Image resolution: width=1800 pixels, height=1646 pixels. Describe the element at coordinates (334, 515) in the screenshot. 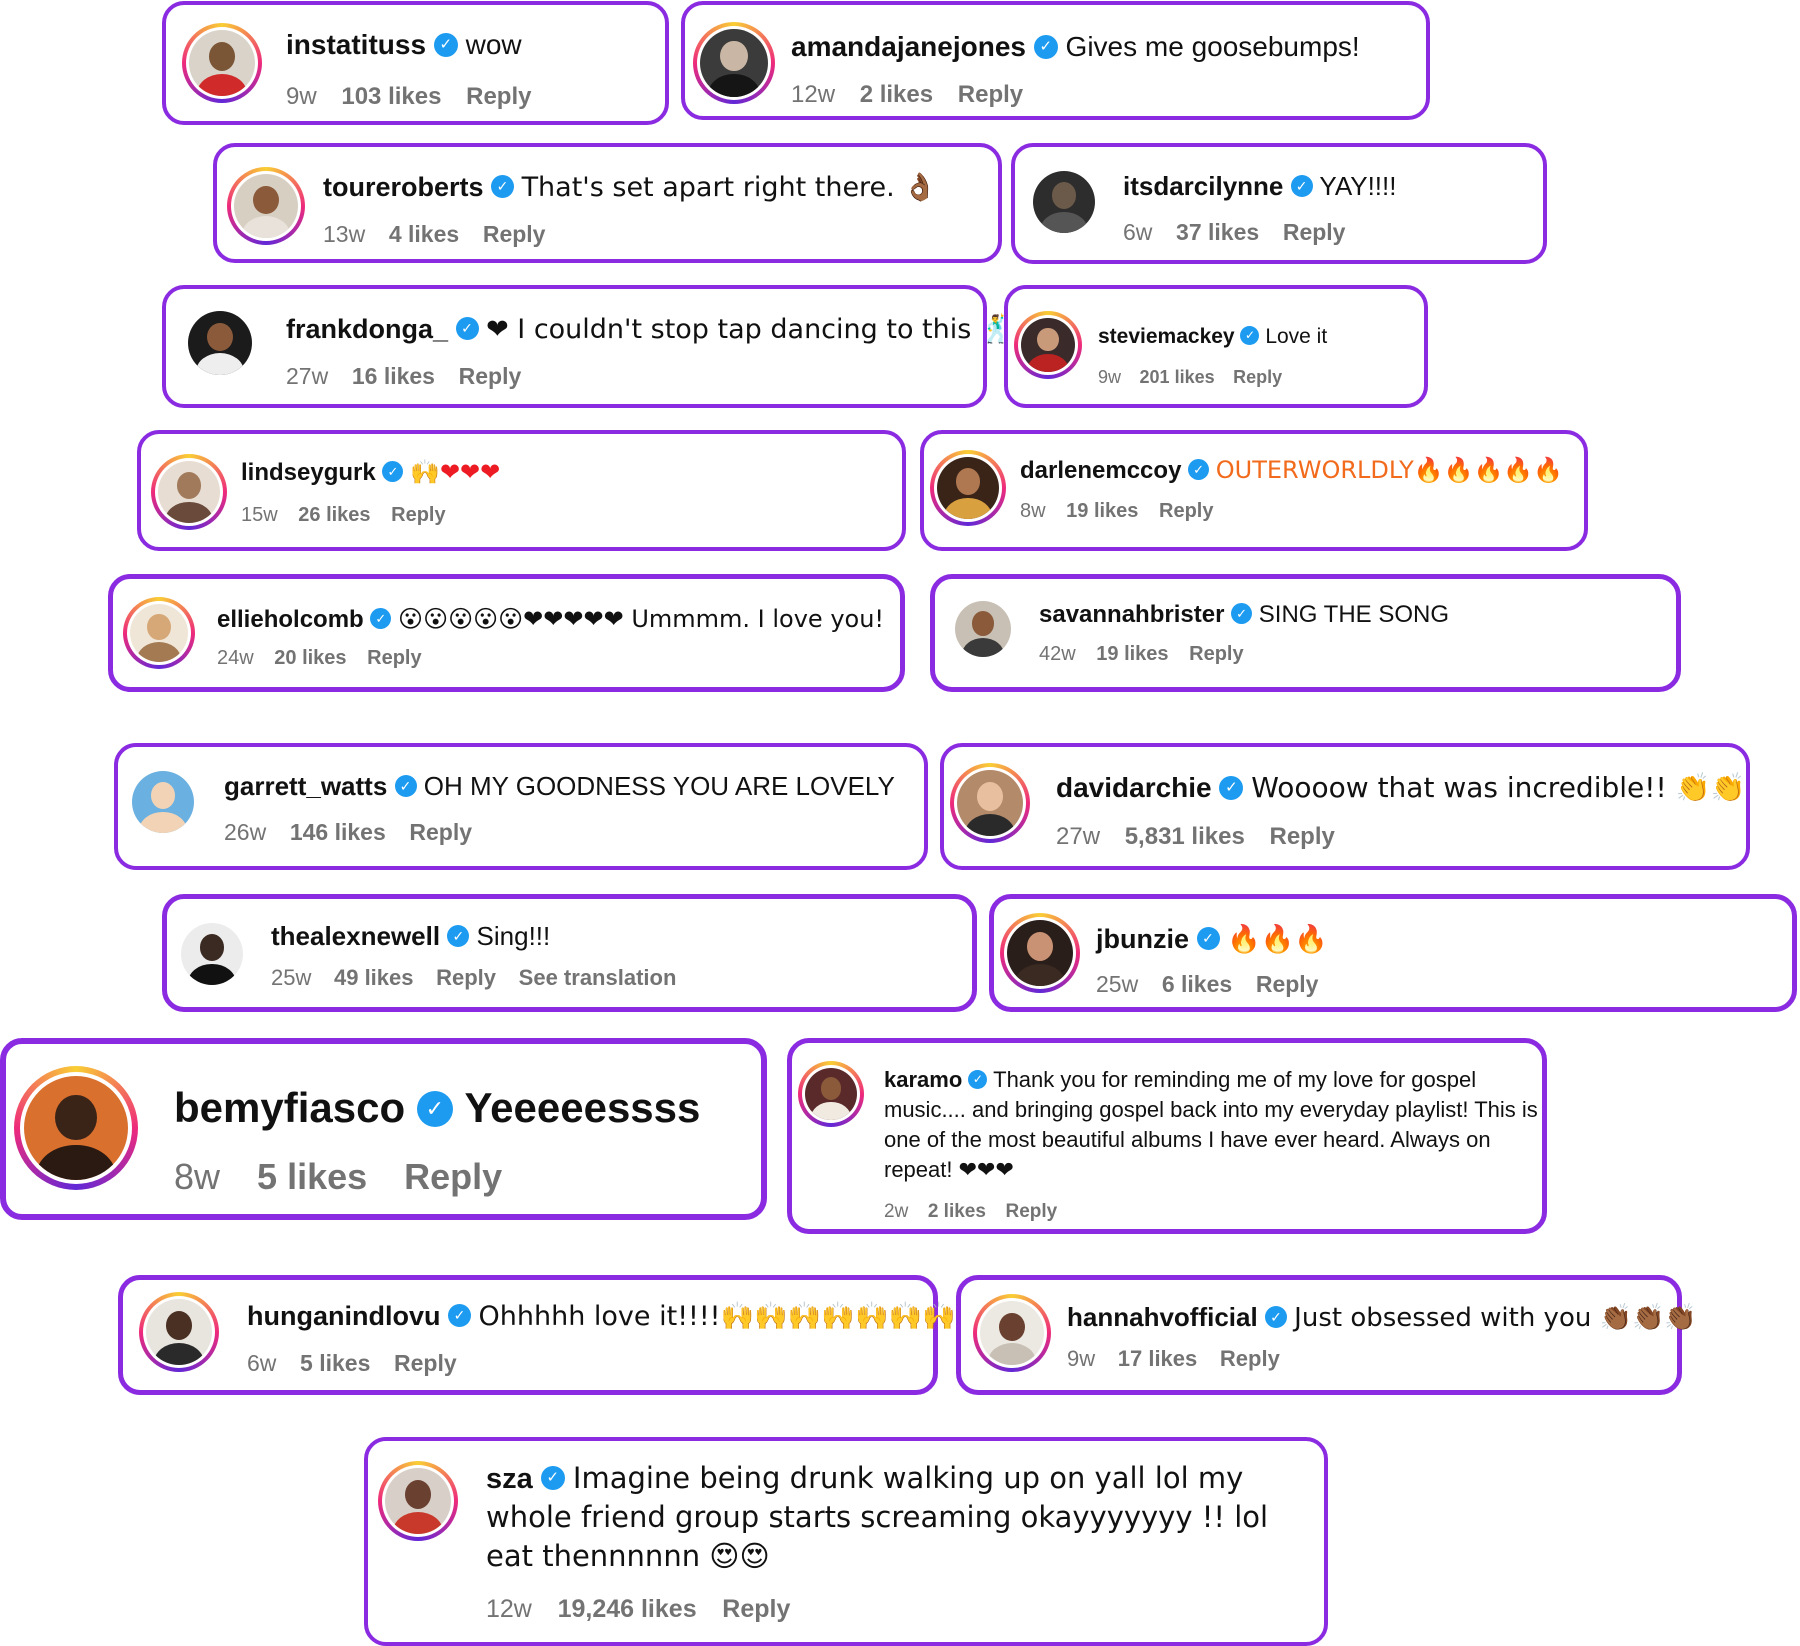

I see `likes-count: 26 likes` at that location.